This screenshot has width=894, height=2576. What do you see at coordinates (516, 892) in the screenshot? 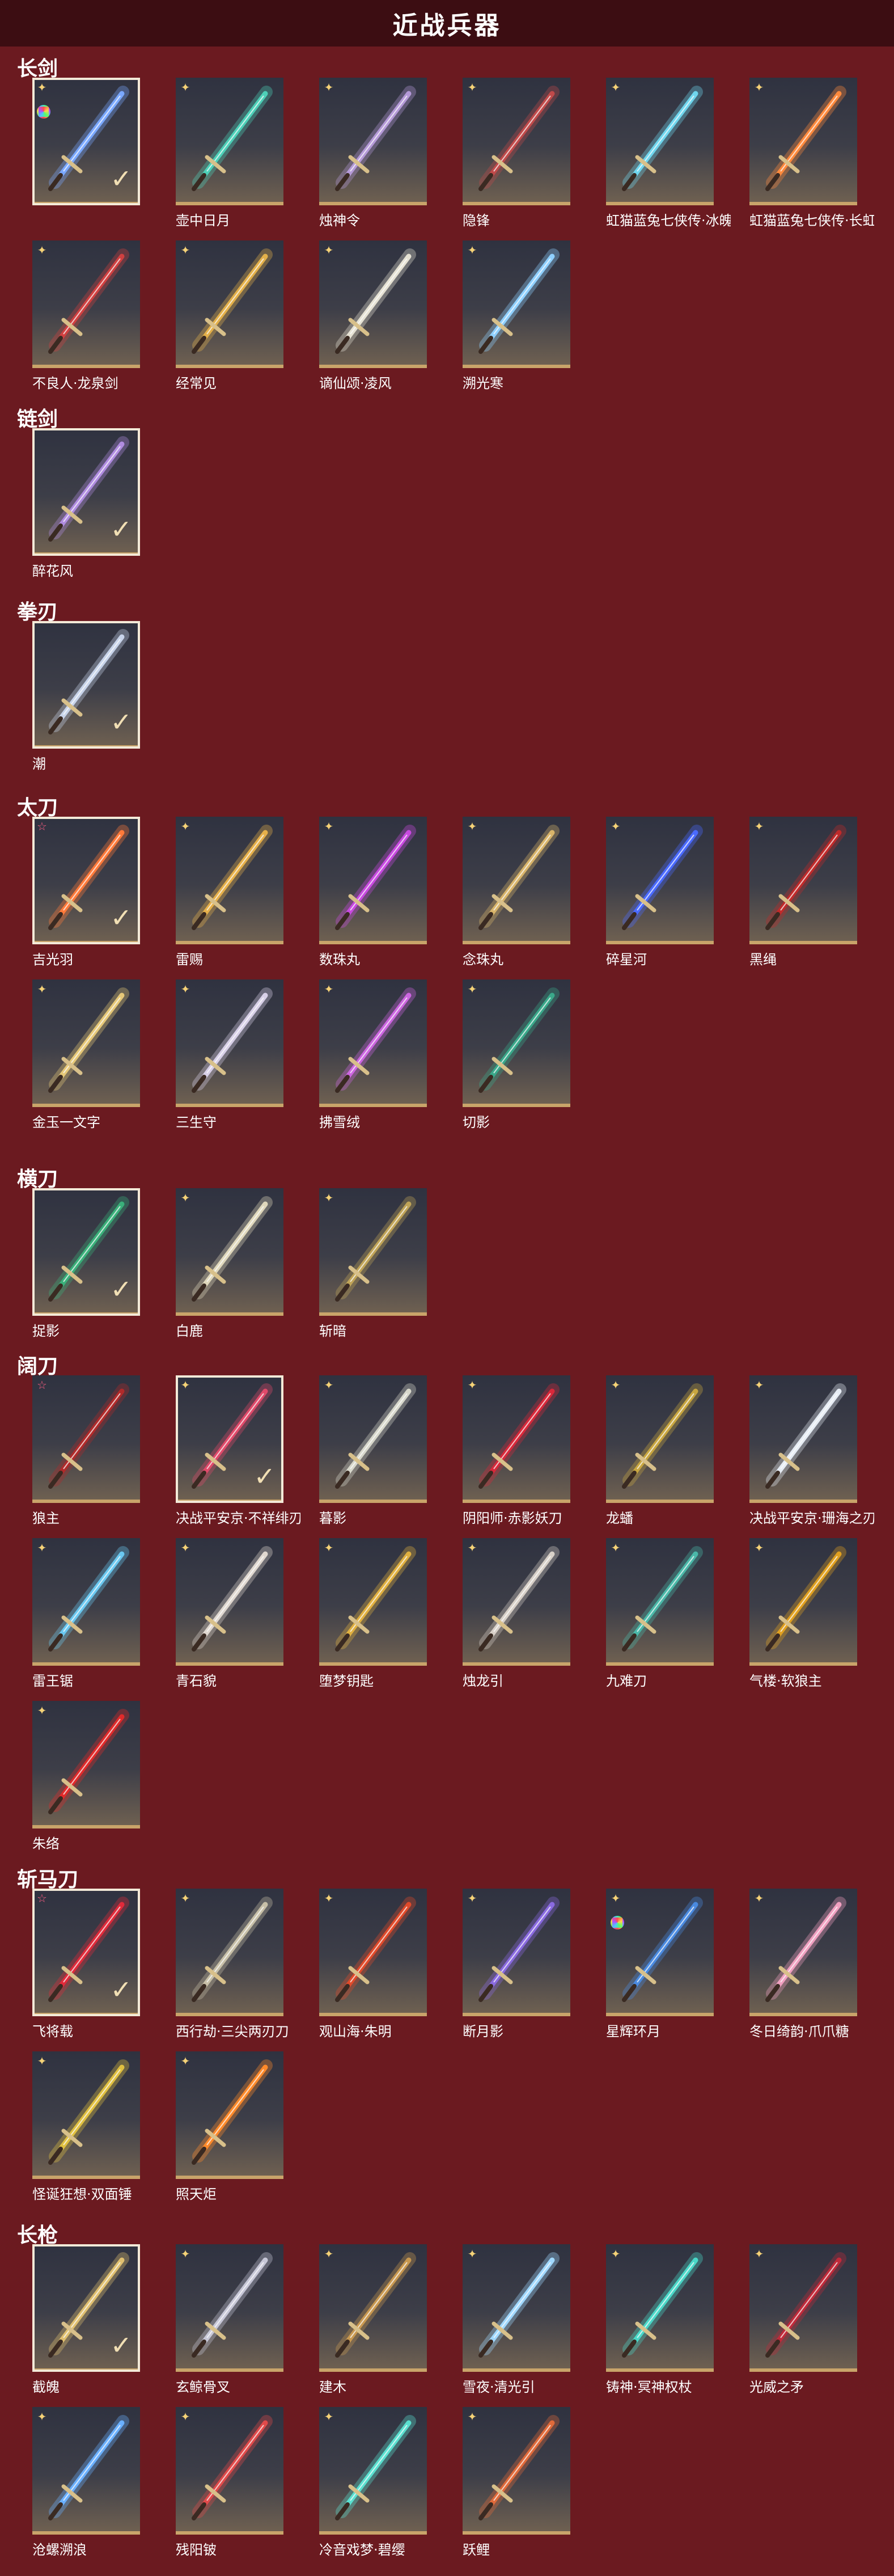
I see `weapon-card: ✦ 念珠丸` at bounding box center [516, 892].